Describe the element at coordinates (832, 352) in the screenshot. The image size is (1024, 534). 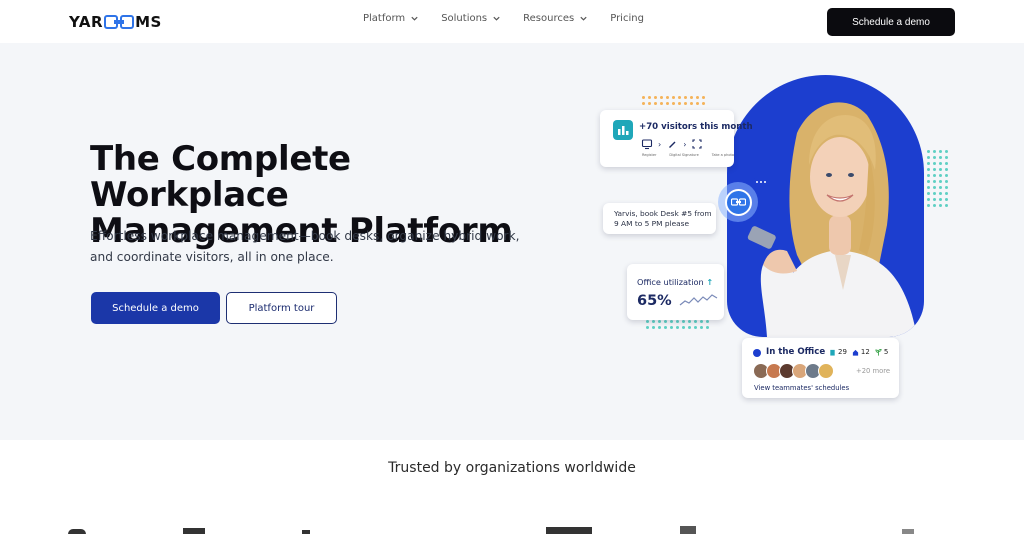
I see `building-icon` at that location.